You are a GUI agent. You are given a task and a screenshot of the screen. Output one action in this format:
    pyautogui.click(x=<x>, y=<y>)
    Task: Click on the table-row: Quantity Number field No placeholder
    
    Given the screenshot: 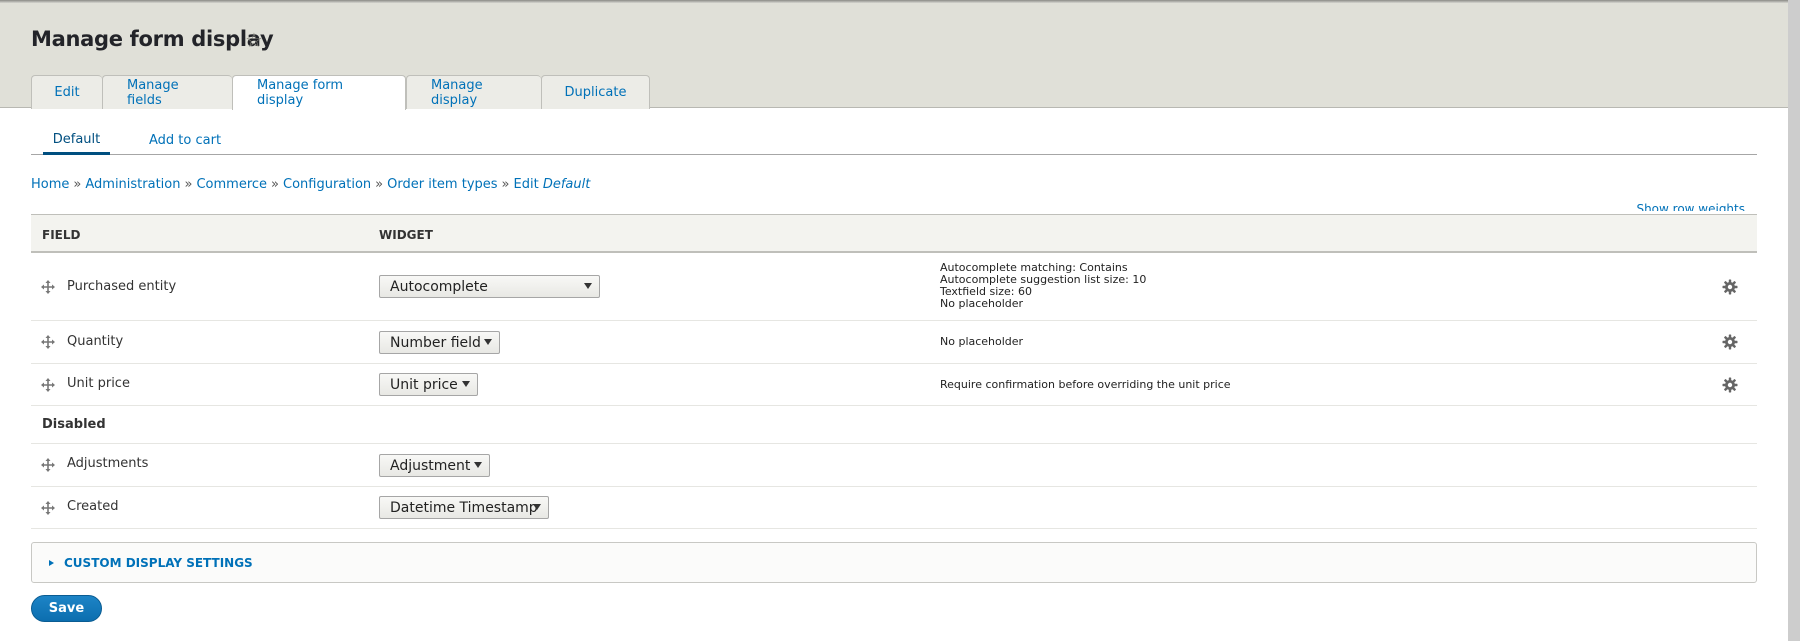 What is the action you would take?
    pyautogui.click(x=894, y=342)
    